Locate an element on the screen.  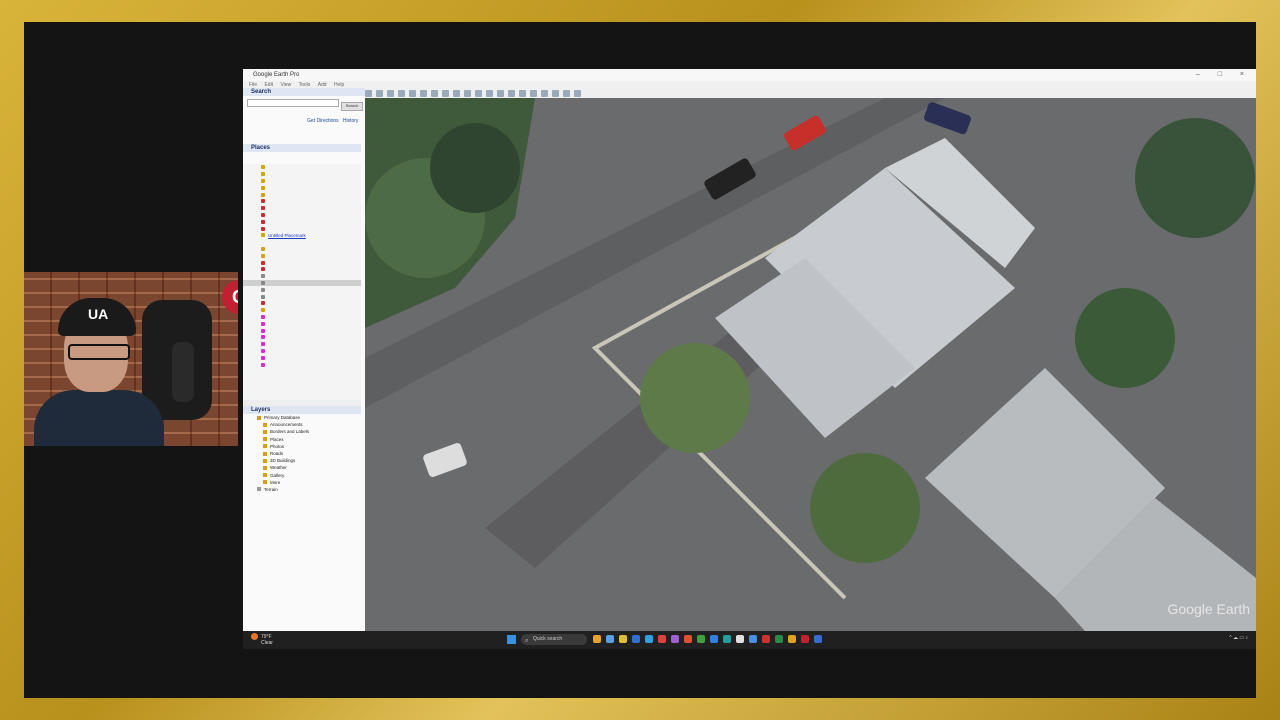
taskbar-search: ⌕ Quick search is located at coordinates (554, 639).